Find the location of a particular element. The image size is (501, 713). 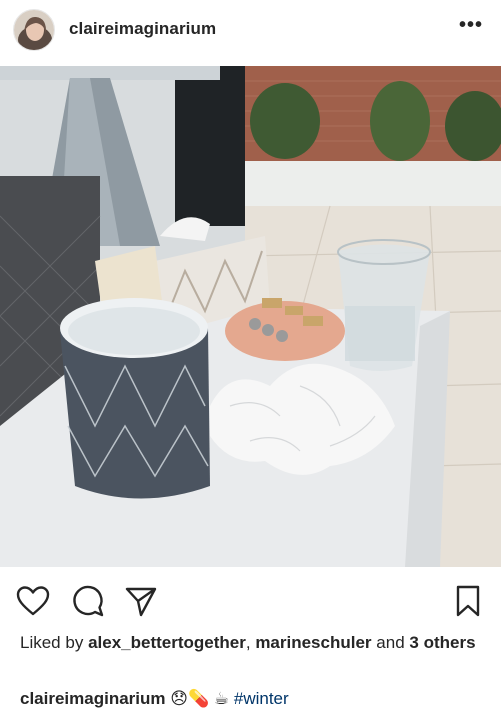

hashtag-link: #winter is located at coordinates (261, 698).